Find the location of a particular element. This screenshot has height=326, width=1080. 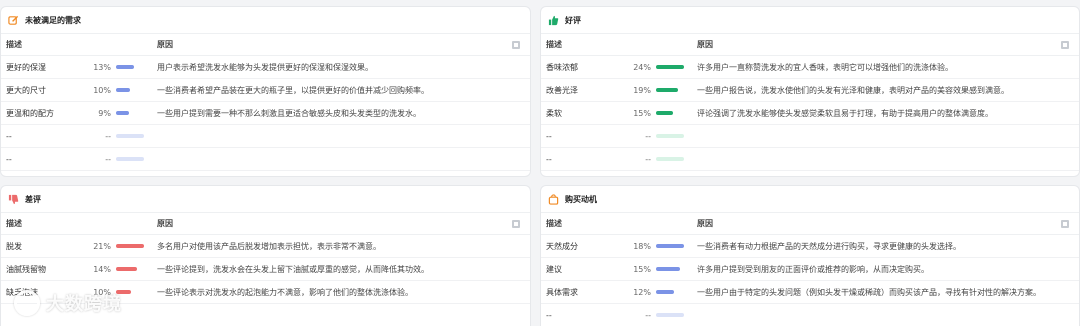

thumbs-down-icon is located at coordinates (13, 199).